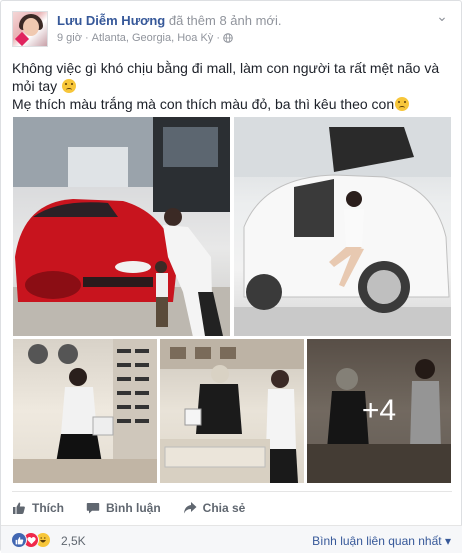 This screenshot has width=462, height=553. Describe the element at coordinates (190, 508) in the screenshot. I see `share-arrow-icon` at that location.